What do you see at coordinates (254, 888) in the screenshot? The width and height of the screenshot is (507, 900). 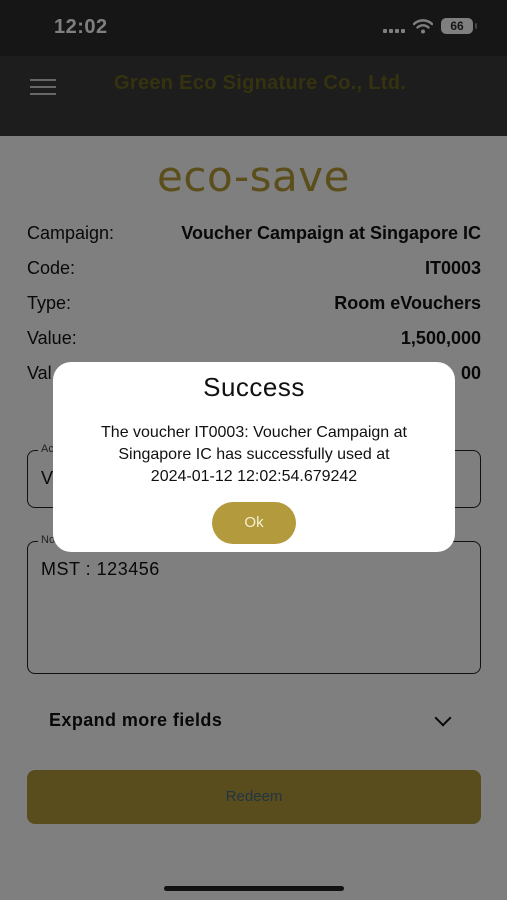 I see `home-indicator` at bounding box center [254, 888].